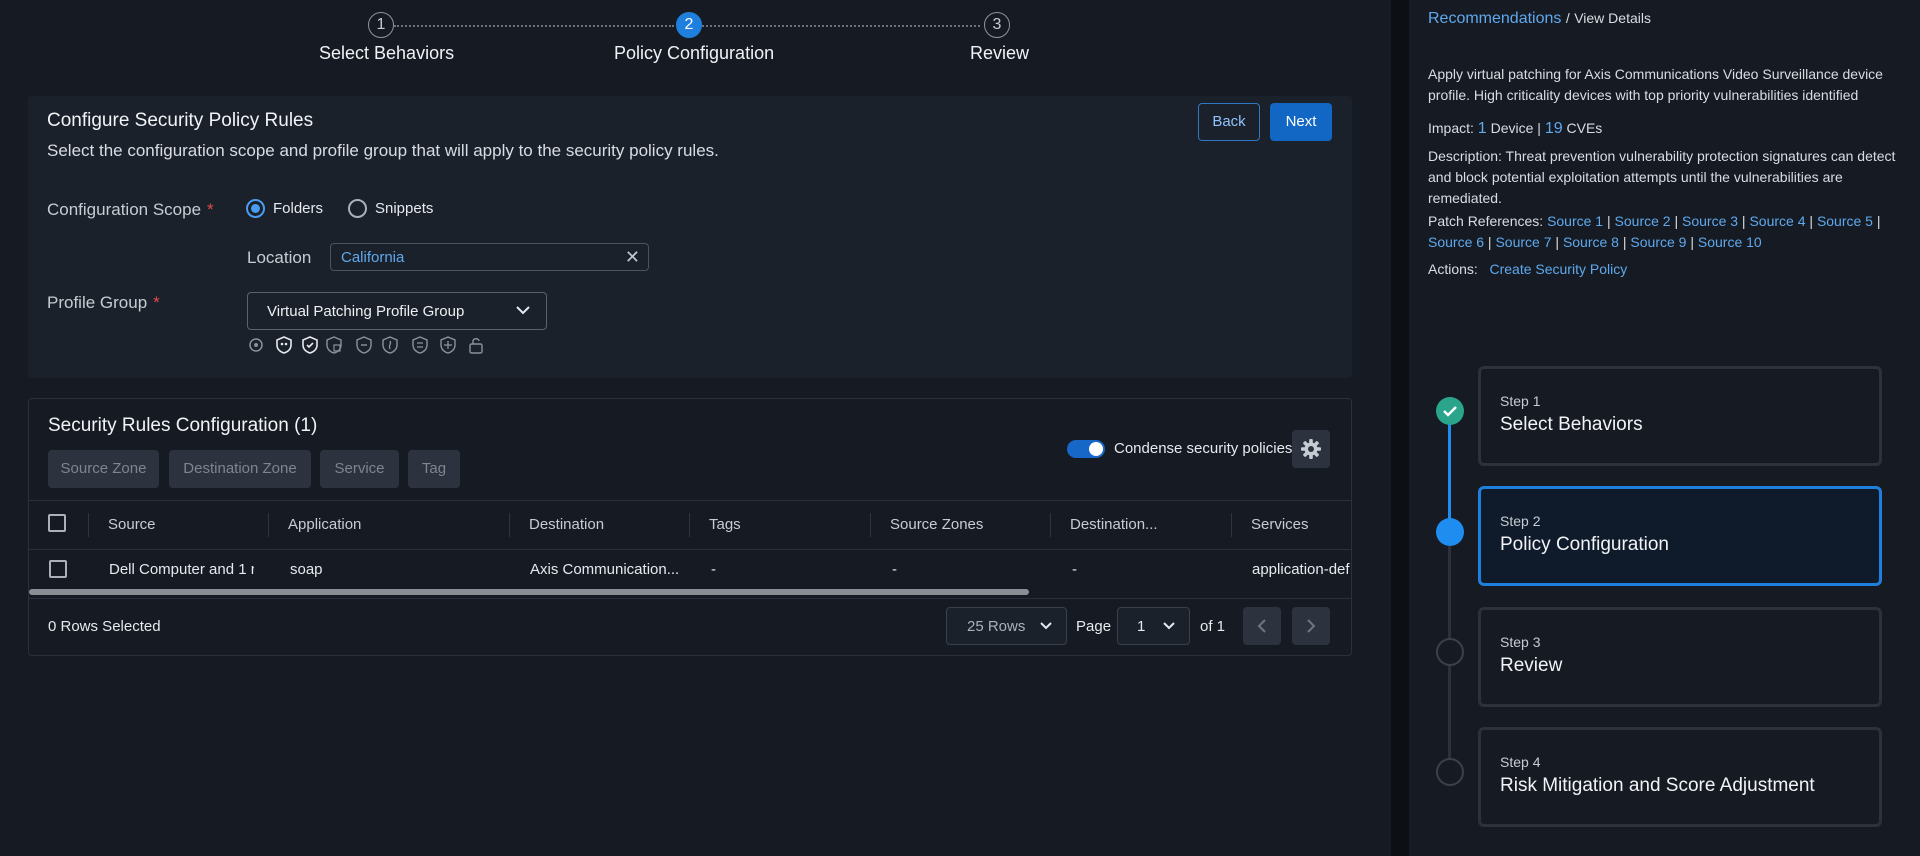 This screenshot has width=1920, height=856. What do you see at coordinates (1213, 626) in the screenshot?
I see `page-of-label: of 1` at bounding box center [1213, 626].